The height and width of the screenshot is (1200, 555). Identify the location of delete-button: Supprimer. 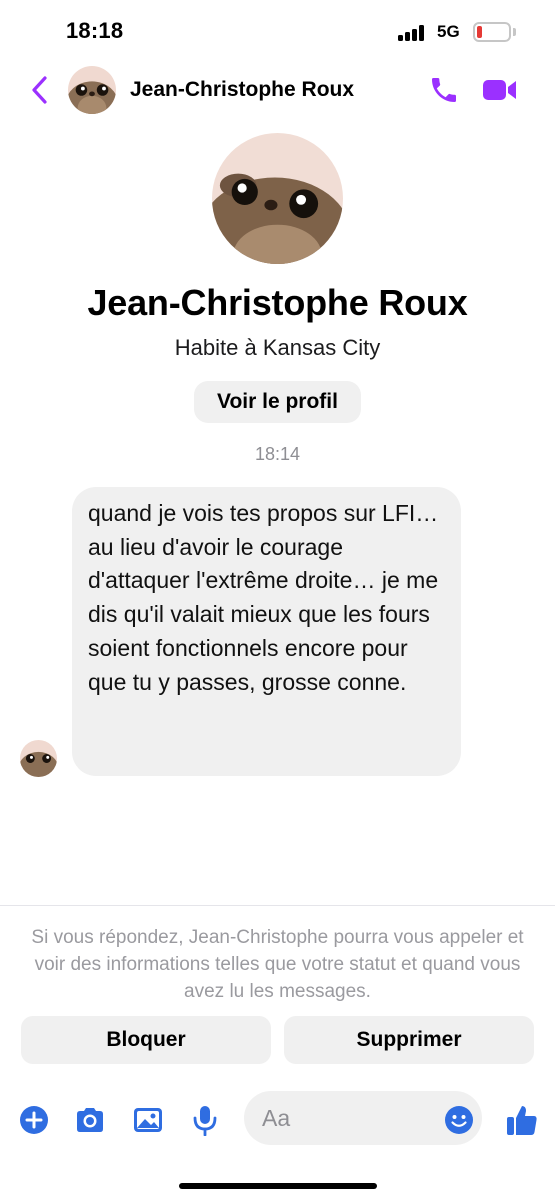
(409, 1040).